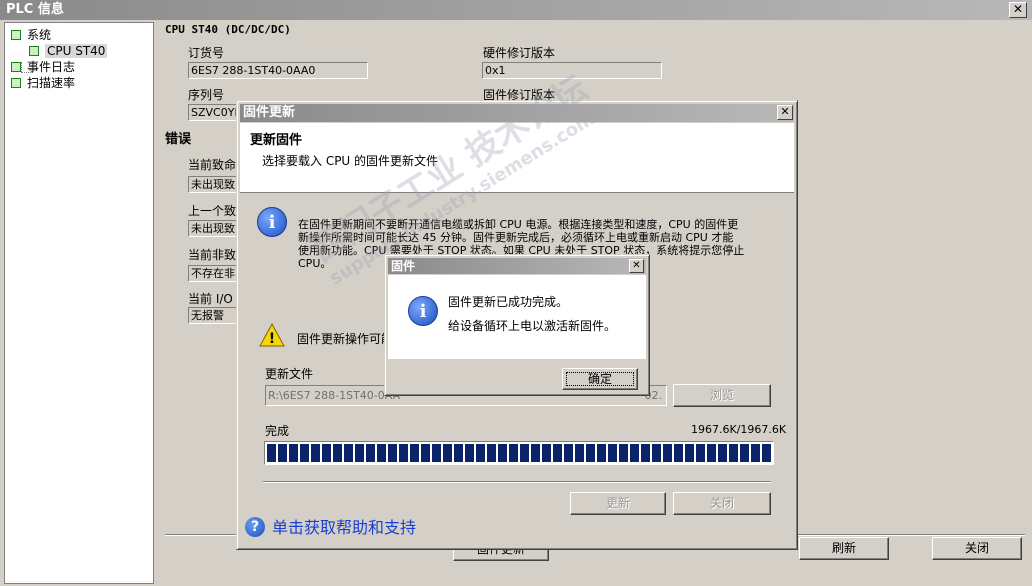  Describe the element at coordinates (212, 255) in the screenshot. I see `current-nonfatal-label: 当前非致` at that location.